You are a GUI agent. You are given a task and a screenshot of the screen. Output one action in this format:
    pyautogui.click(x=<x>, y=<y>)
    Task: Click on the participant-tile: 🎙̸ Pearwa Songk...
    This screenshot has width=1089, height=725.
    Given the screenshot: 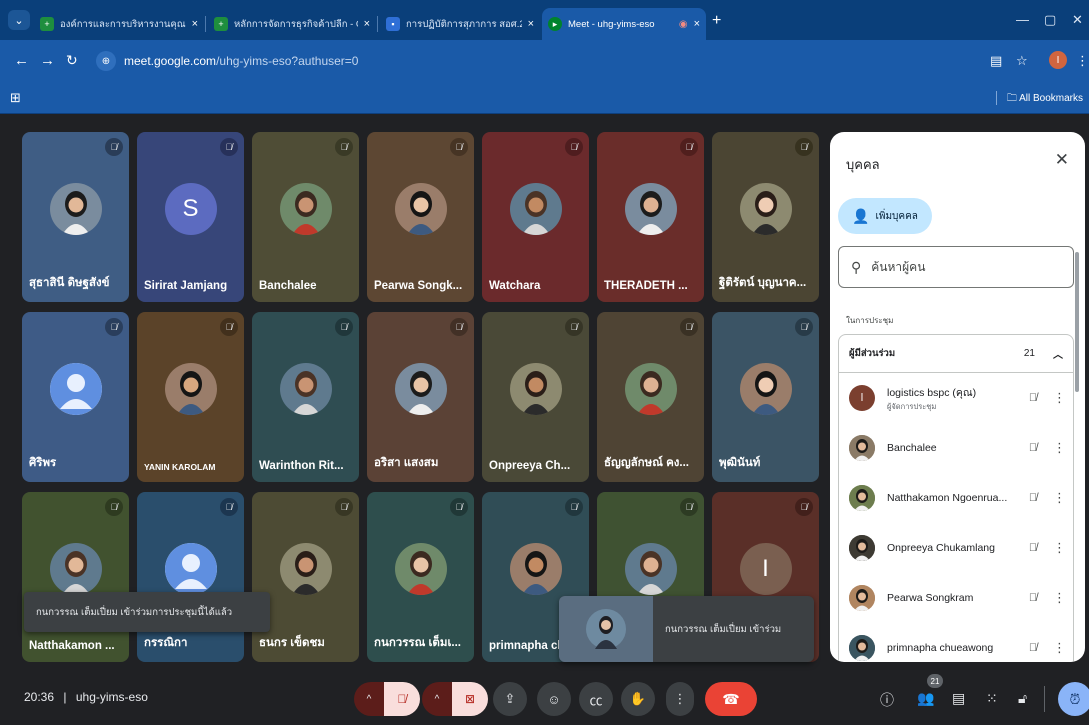 What is the action you would take?
    pyautogui.click(x=420, y=217)
    